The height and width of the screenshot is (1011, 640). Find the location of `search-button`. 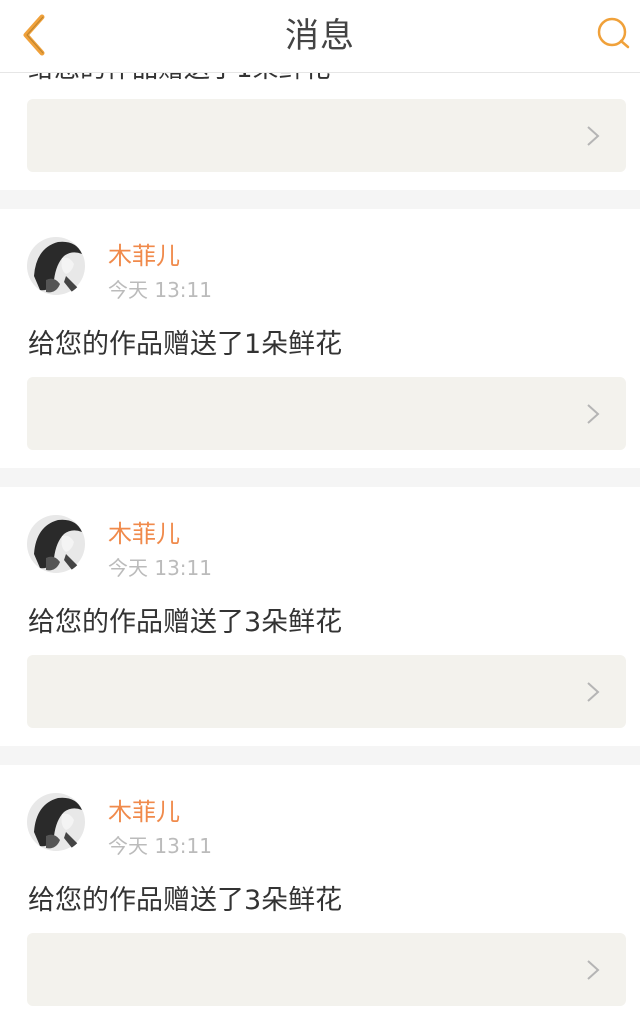

search-button is located at coordinates (614, 34).